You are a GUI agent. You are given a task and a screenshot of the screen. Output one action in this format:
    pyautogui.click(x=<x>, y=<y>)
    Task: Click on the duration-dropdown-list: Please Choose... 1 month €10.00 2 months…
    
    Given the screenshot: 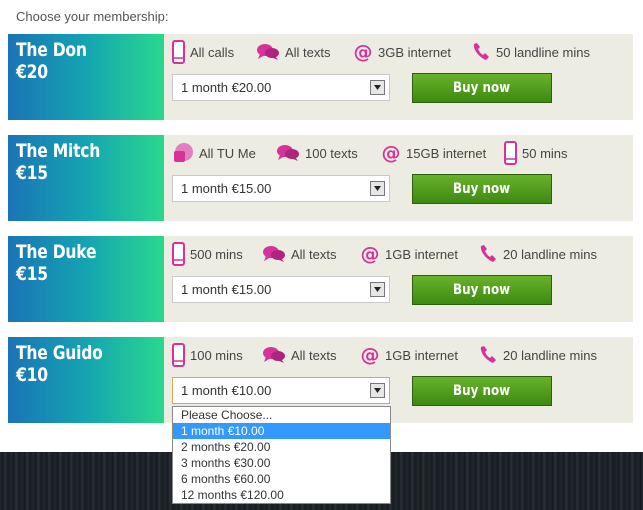 What is the action you would take?
    pyautogui.click(x=281, y=455)
    